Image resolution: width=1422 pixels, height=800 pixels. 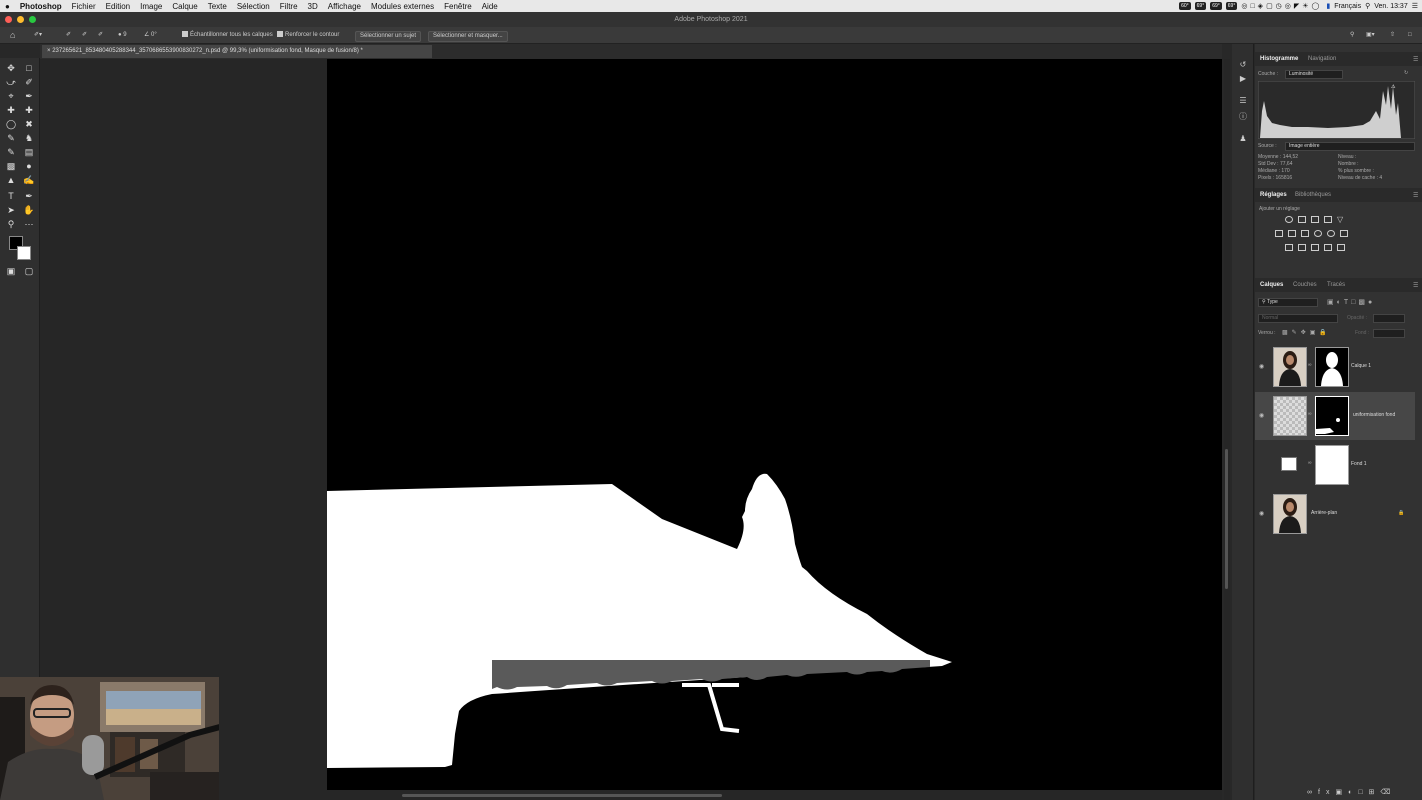 What do you see at coordinates (1302, 247) in the screenshot?
I see `posterize-icon` at bounding box center [1302, 247].